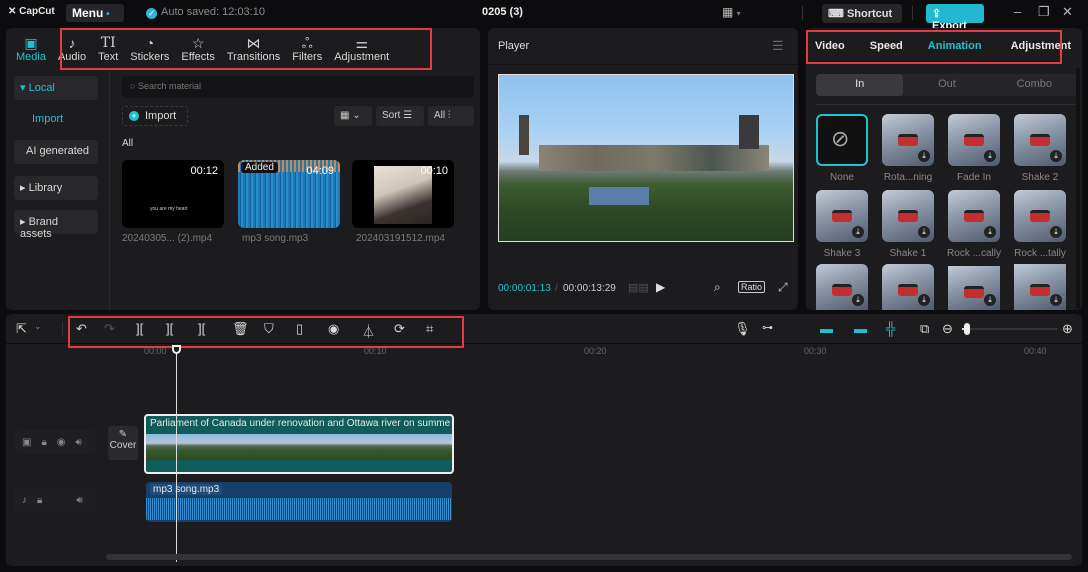 This screenshot has height=572, width=1088. I want to click on menu-button: Menu • ⌄, so click(95, 18).